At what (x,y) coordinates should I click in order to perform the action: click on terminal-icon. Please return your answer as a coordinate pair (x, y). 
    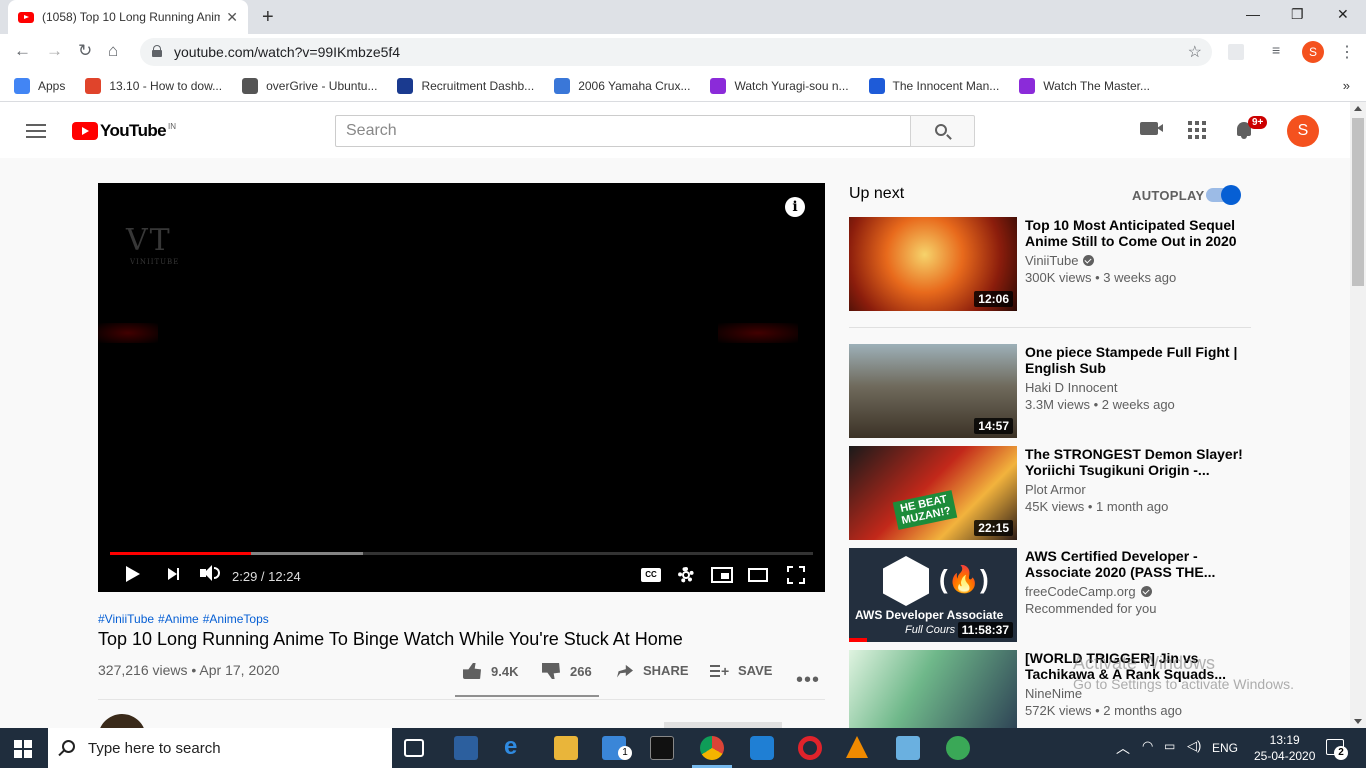
    Looking at the image, I should click on (662, 748).